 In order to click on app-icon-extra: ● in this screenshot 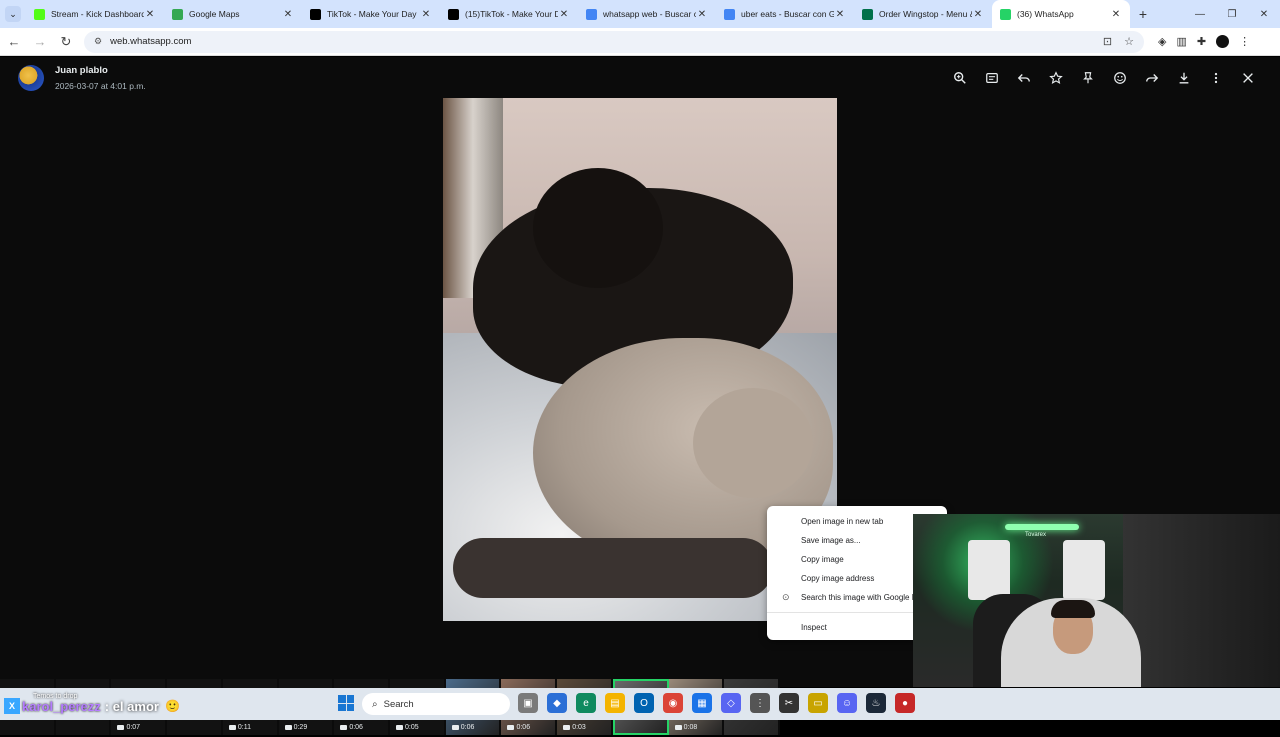, I will do `click(905, 703)`.